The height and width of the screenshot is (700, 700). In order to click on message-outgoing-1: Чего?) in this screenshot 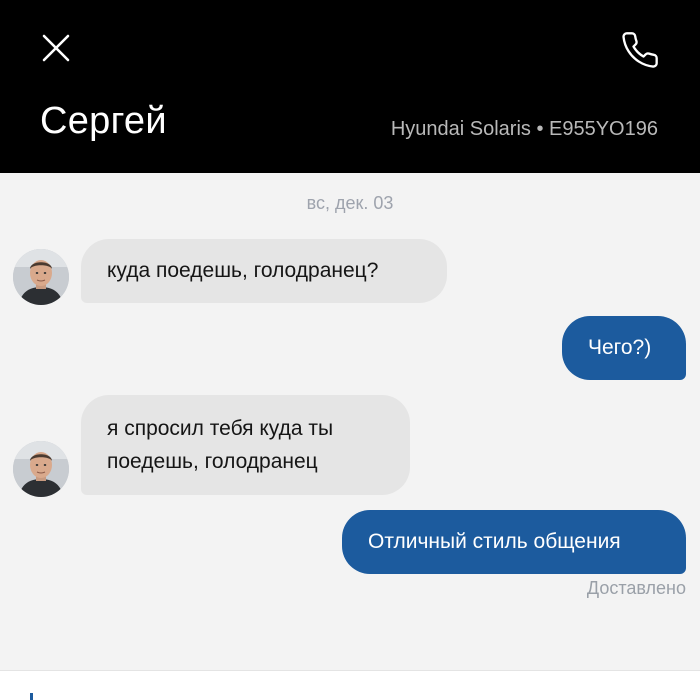, I will do `click(624, 348)`.